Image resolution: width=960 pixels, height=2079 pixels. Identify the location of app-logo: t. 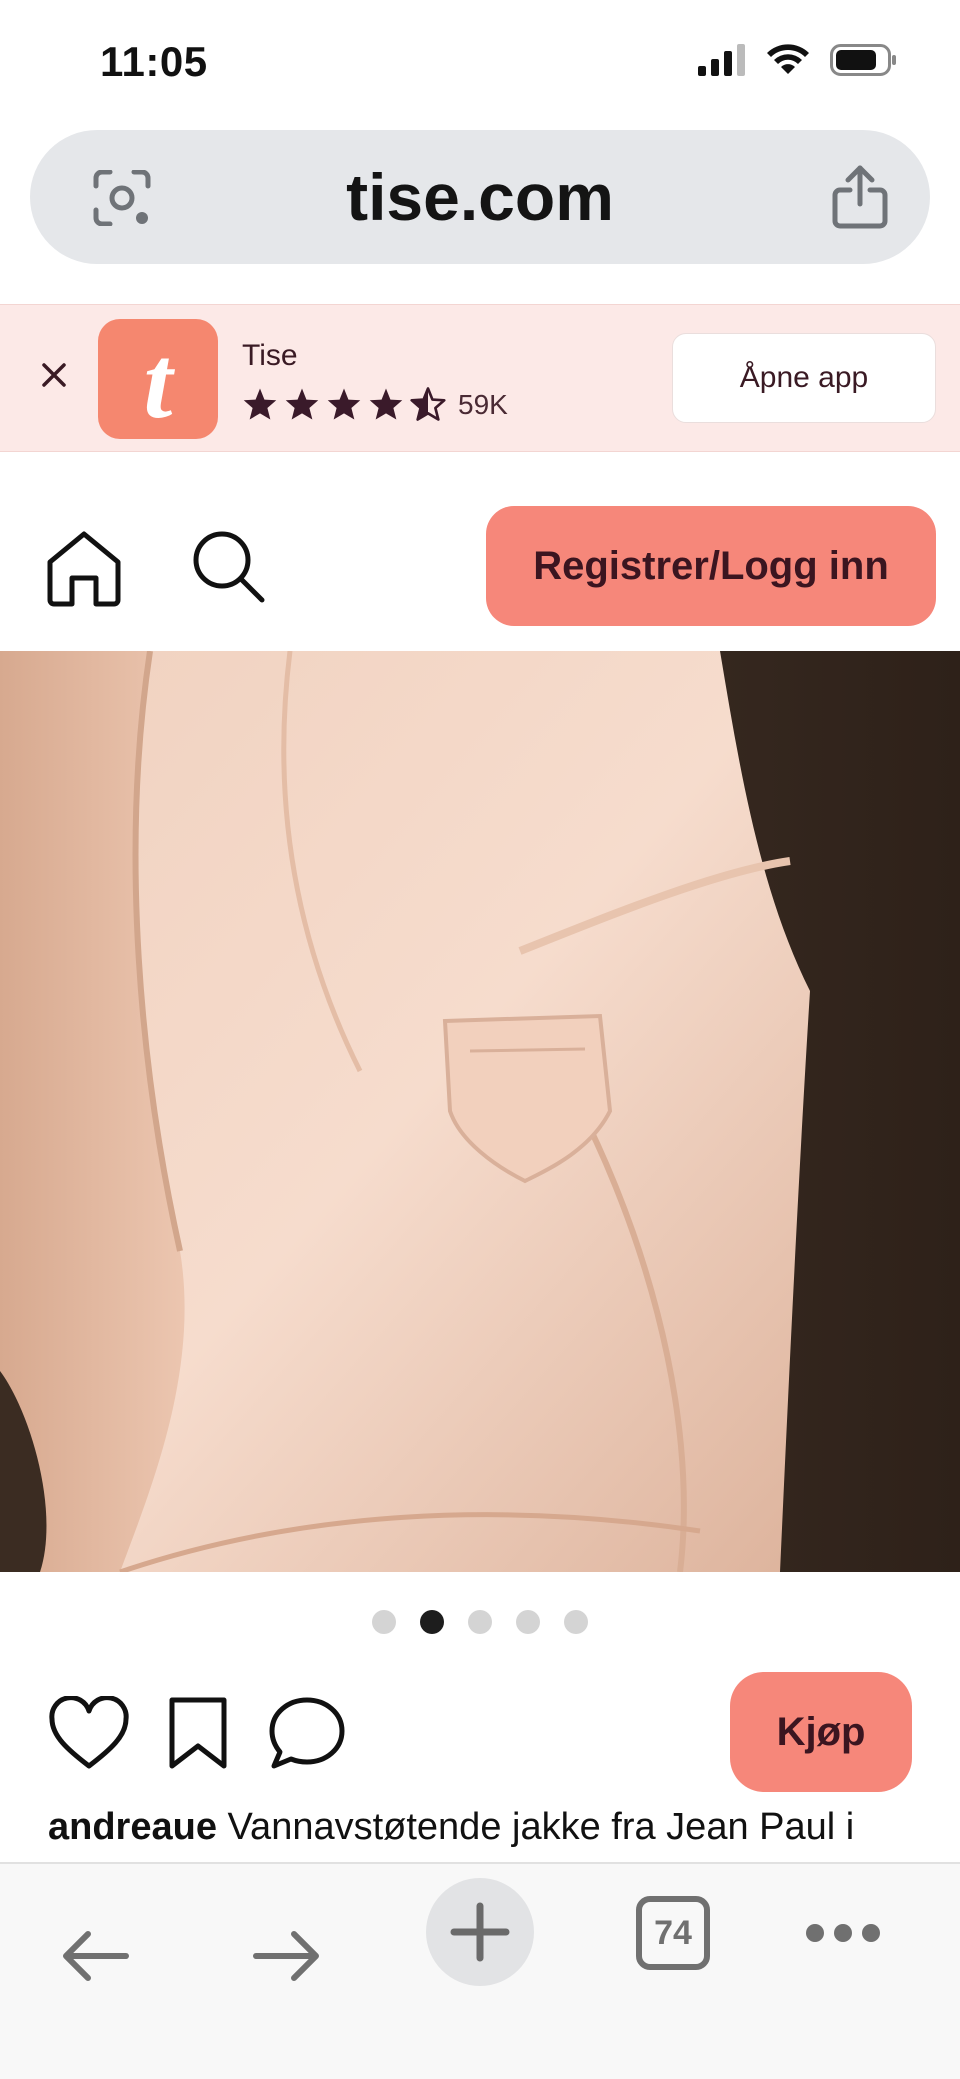
(158, 379).